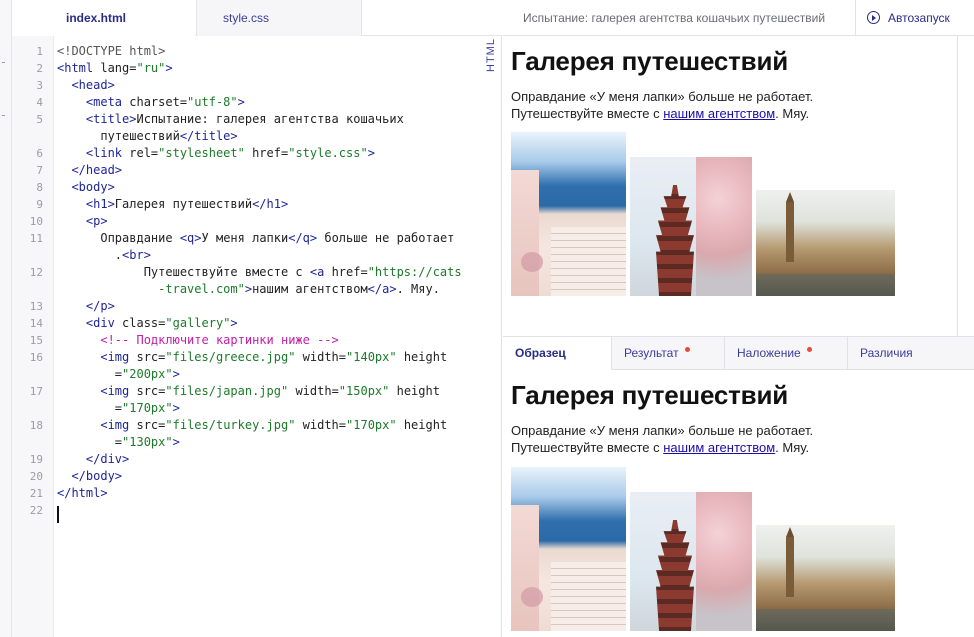 Image resolution: width=974 pixels, height=637 pixels. I want to click on code-token: <html, so click(79, 68).